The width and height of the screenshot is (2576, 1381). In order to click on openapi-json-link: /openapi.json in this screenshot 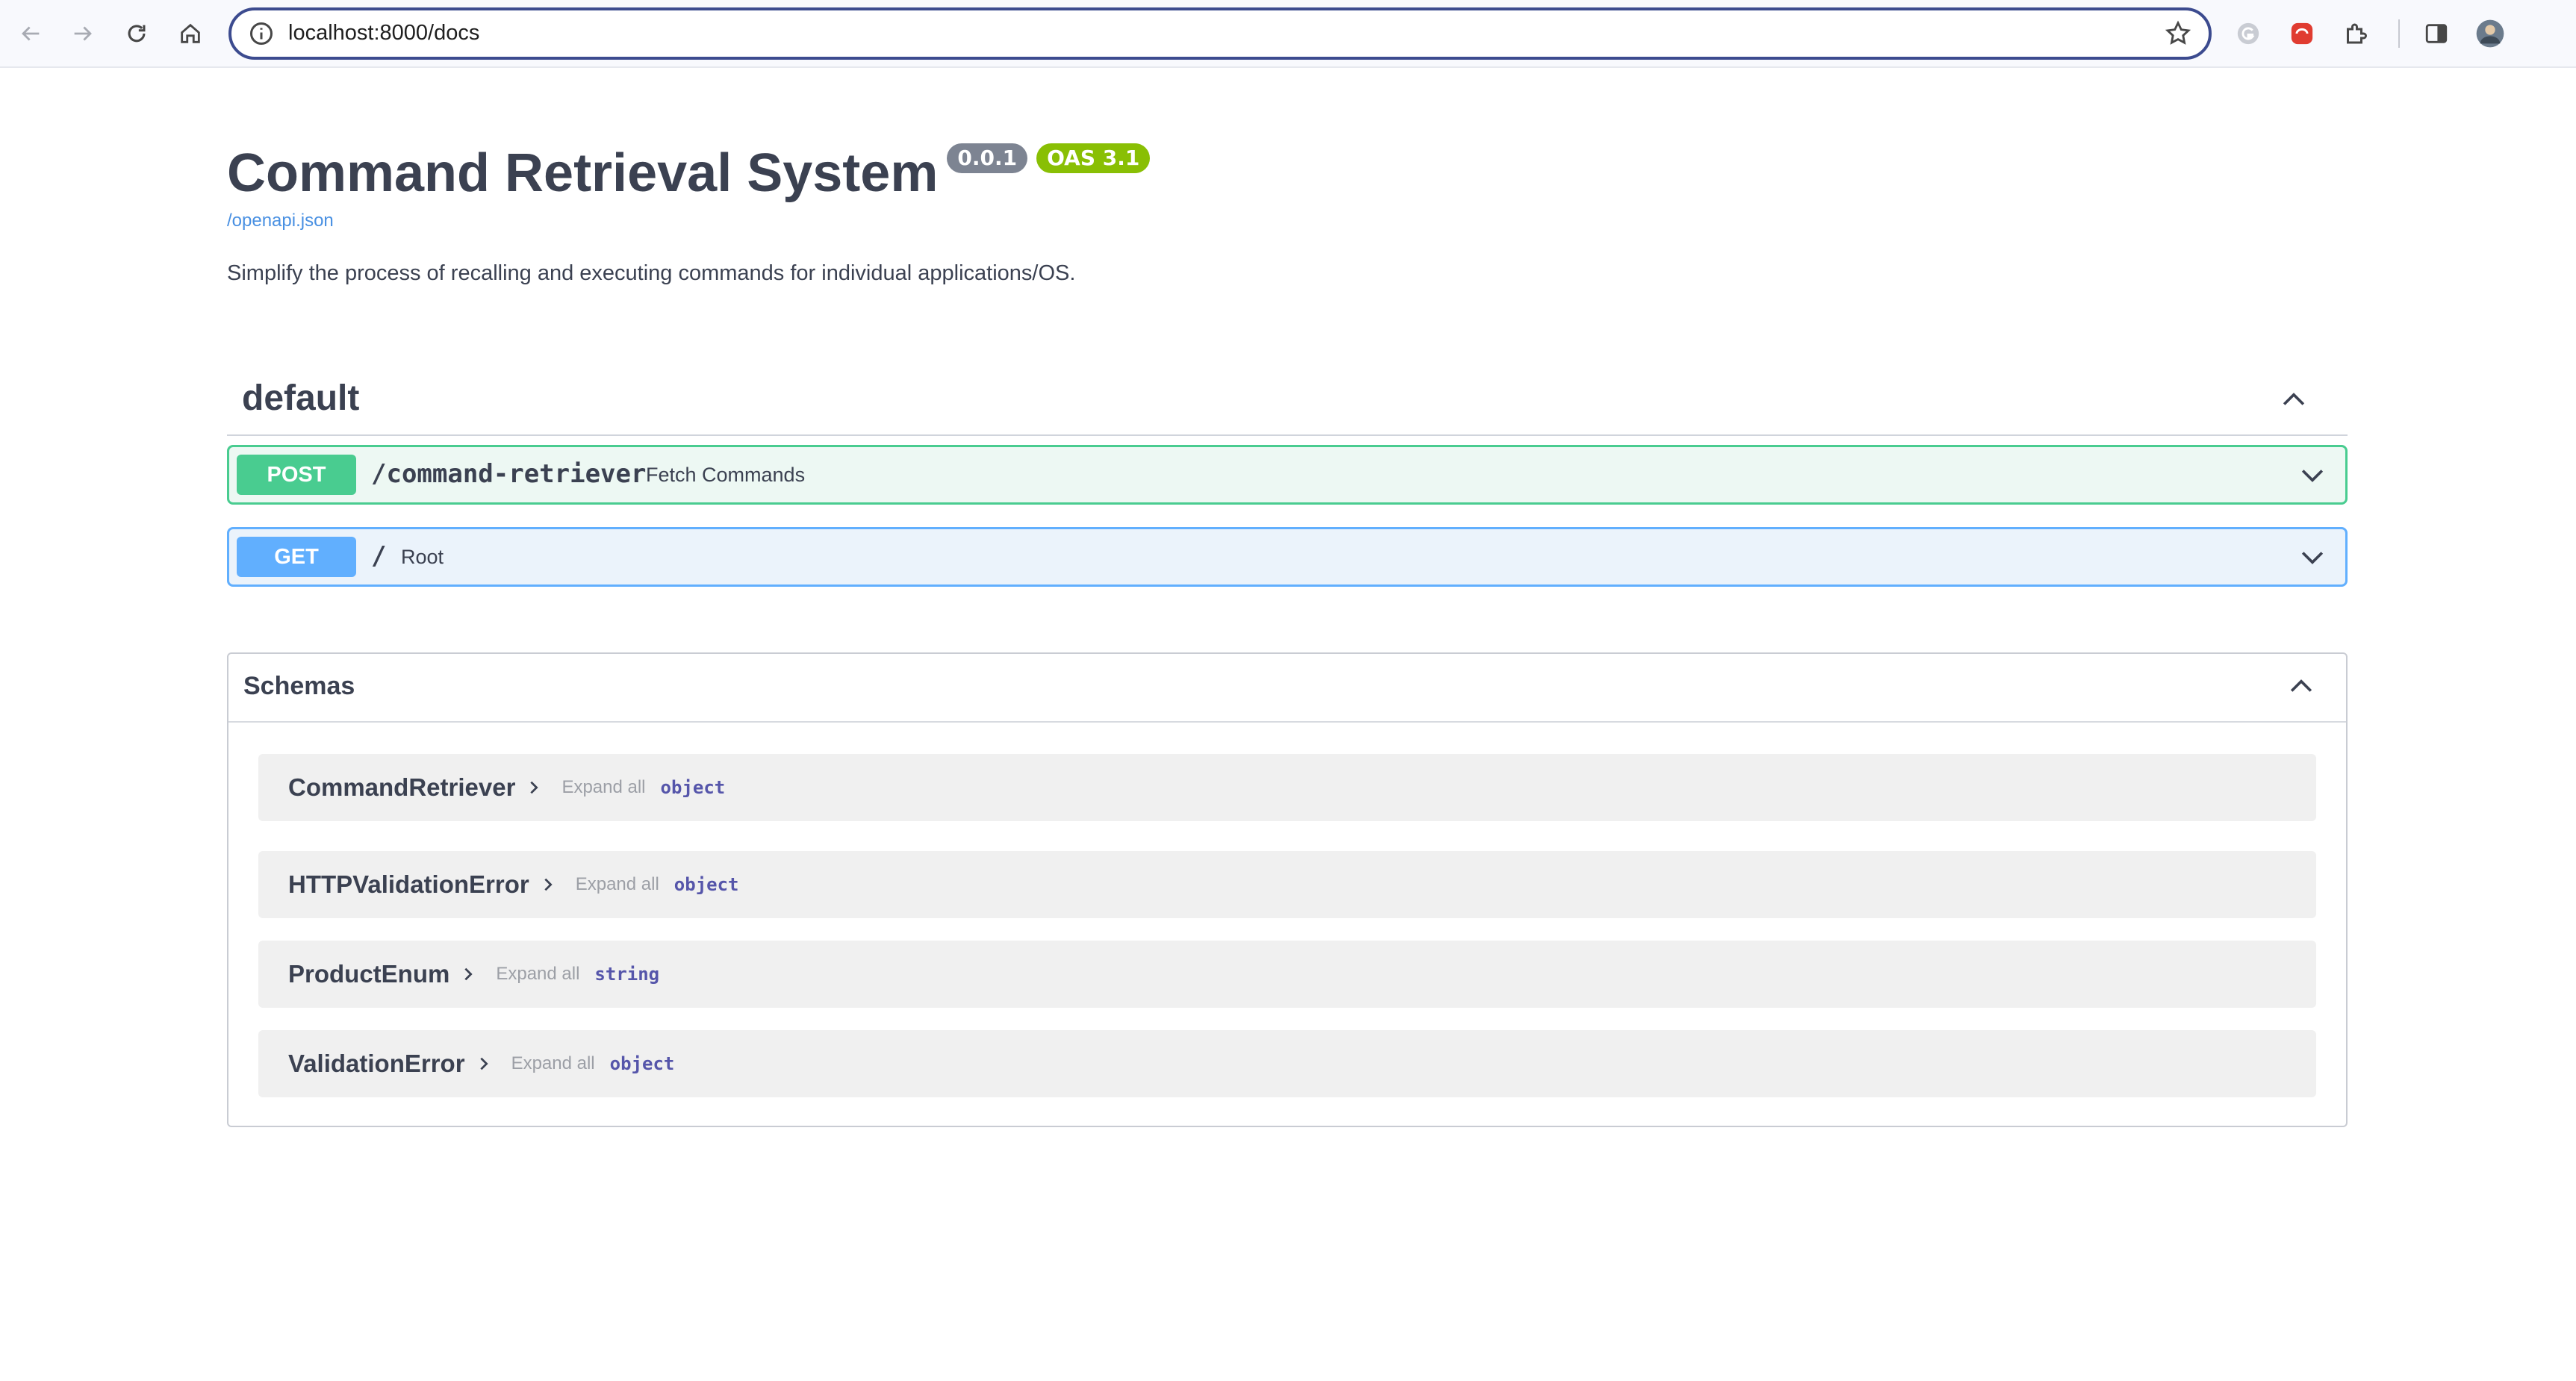, I will do `click(280, 221)`.